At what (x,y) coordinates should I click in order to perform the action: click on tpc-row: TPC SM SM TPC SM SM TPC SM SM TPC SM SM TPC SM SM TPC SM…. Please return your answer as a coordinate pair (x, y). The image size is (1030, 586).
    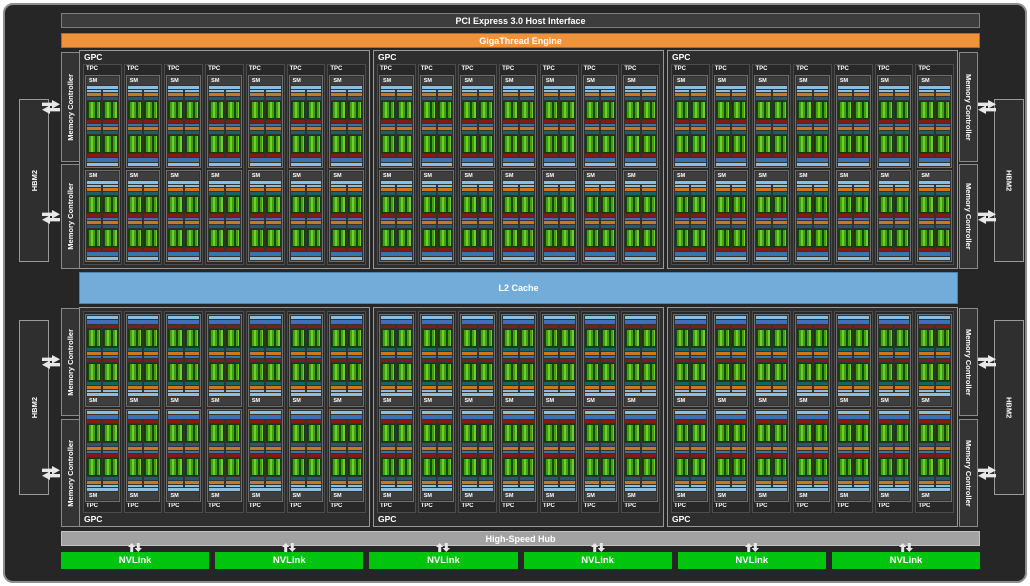
    Looking at the image, I should click on (518, 166).